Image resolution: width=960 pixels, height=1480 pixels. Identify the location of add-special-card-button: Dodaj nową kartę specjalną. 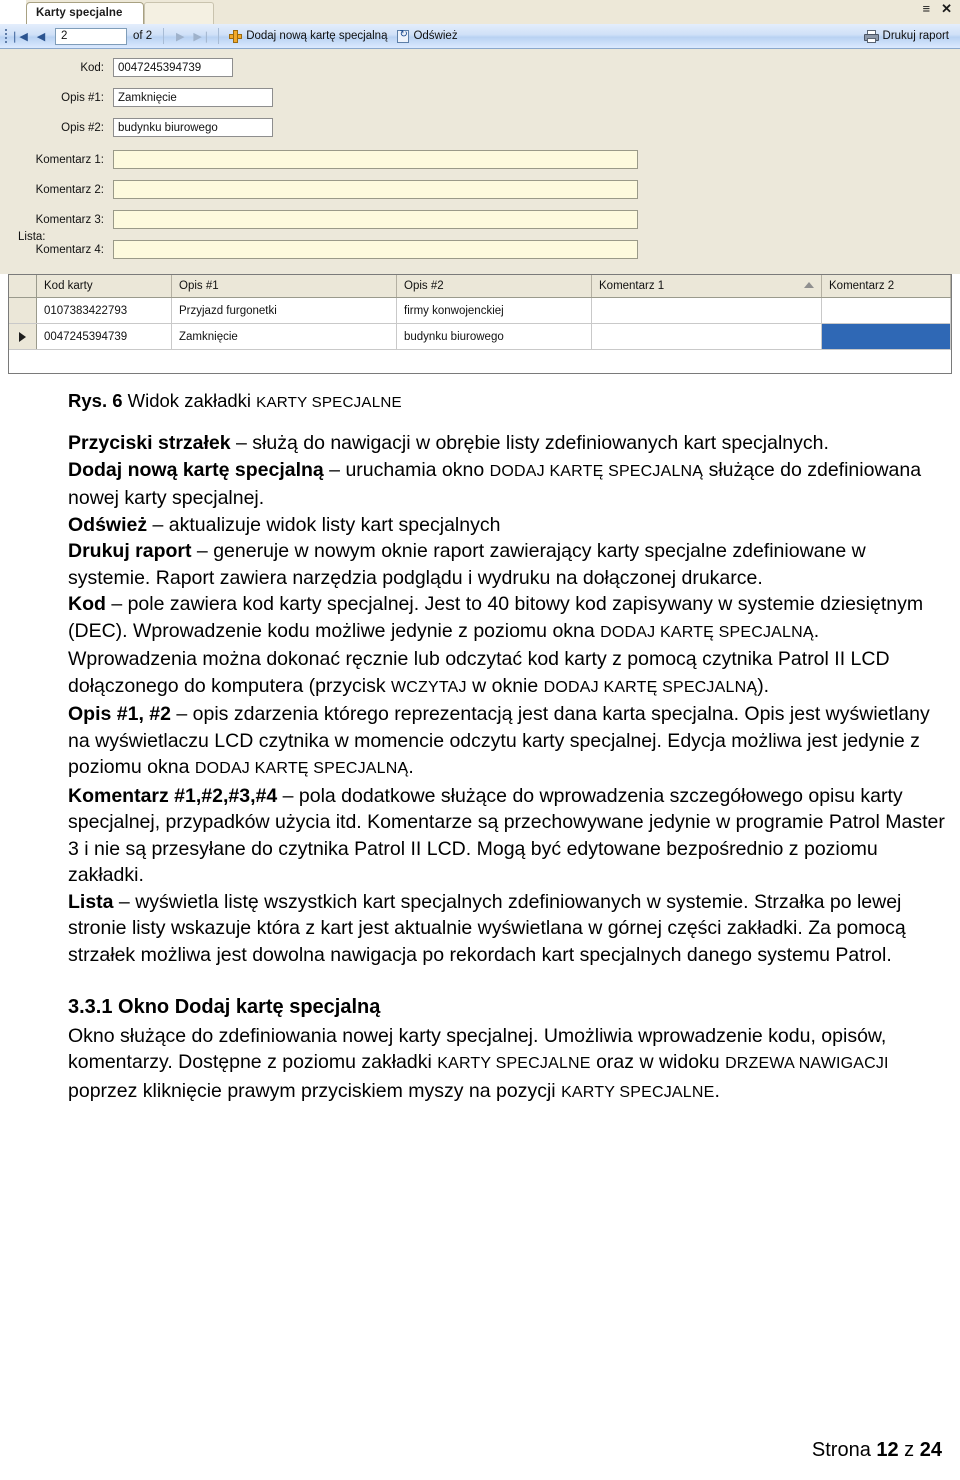
(308, 36).